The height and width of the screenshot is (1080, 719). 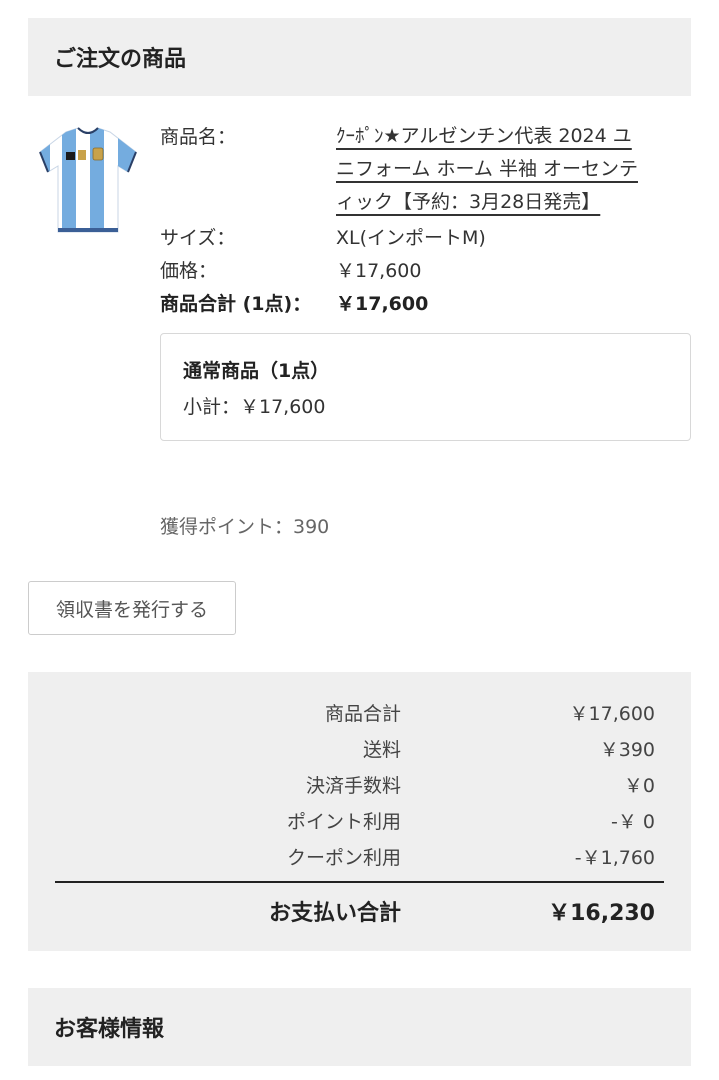 What do you see at coordinates (484, 136) in the screenshot?
I see `product-name-line: ｸｰﾎﾟﾝ★アルゼンチン代表 2024 ユ` at bounding box center [484, 136].